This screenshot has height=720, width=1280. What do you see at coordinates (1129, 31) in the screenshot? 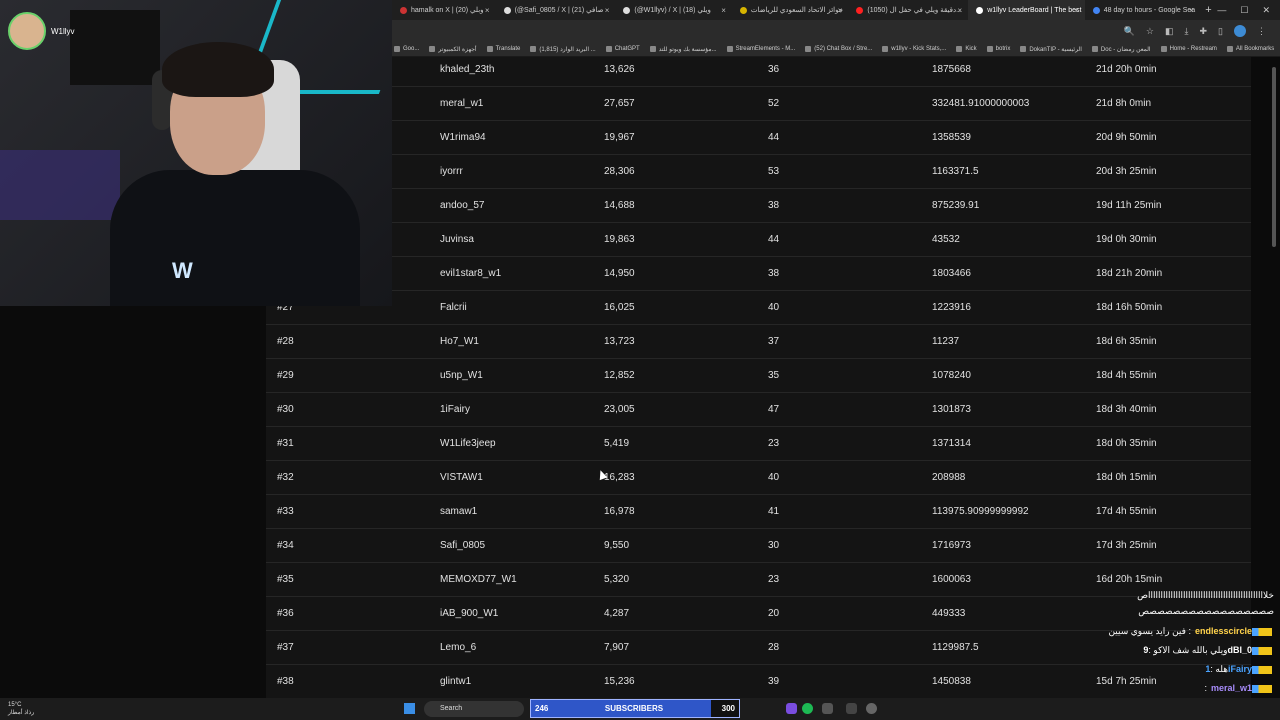
I see `zoom-icon: 🔍` at bounding box center [1129, 31].